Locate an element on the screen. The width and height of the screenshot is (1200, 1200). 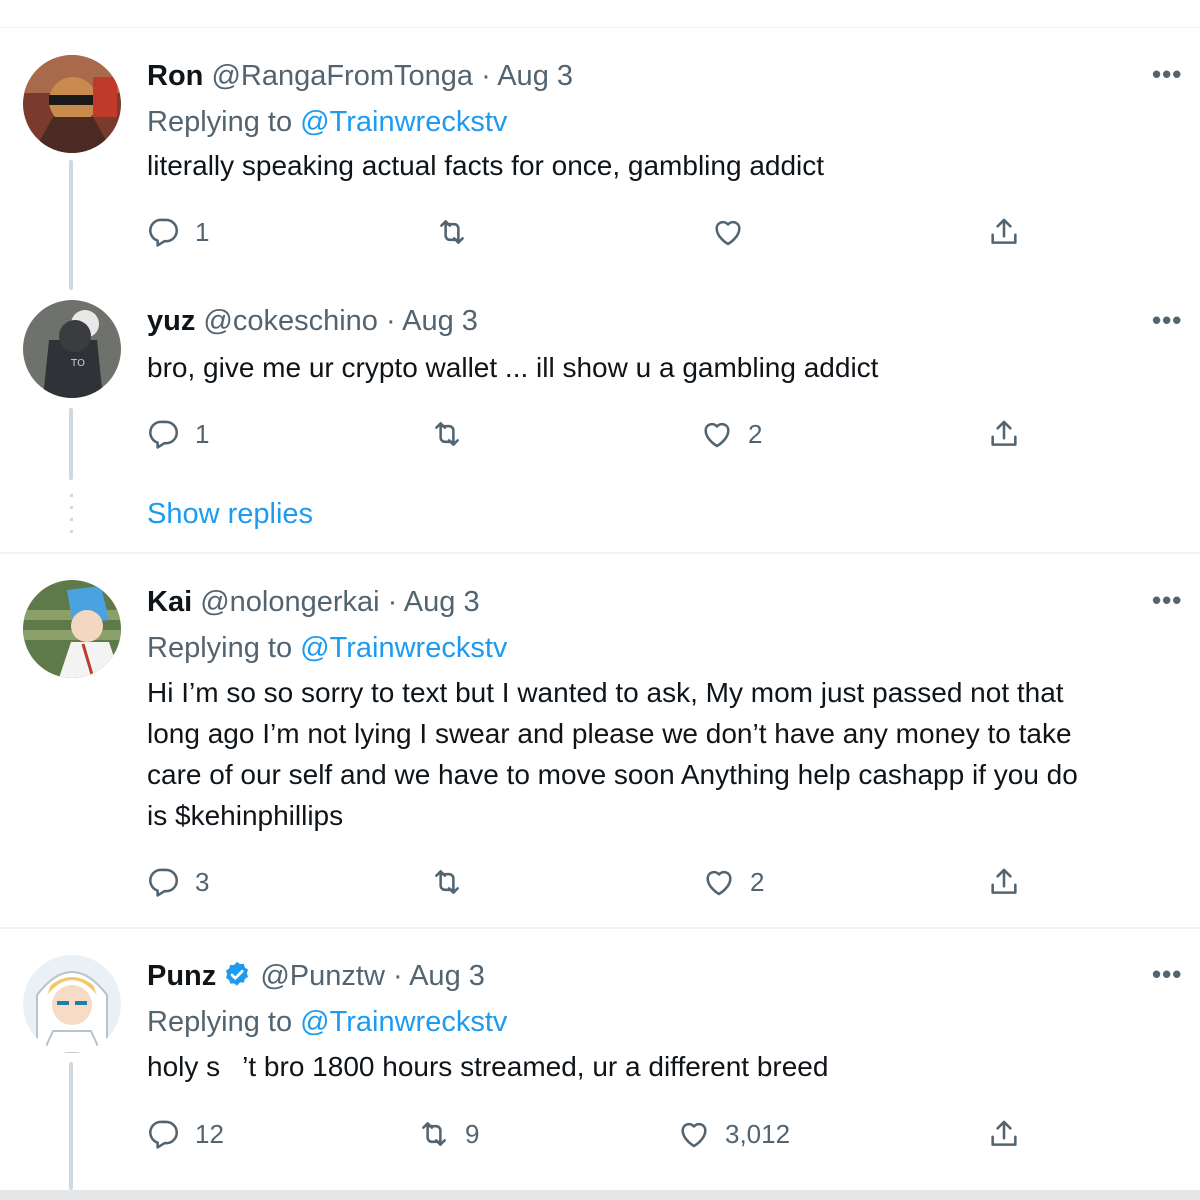
like-count: 3,012 is located at coordinates (758, 1133).